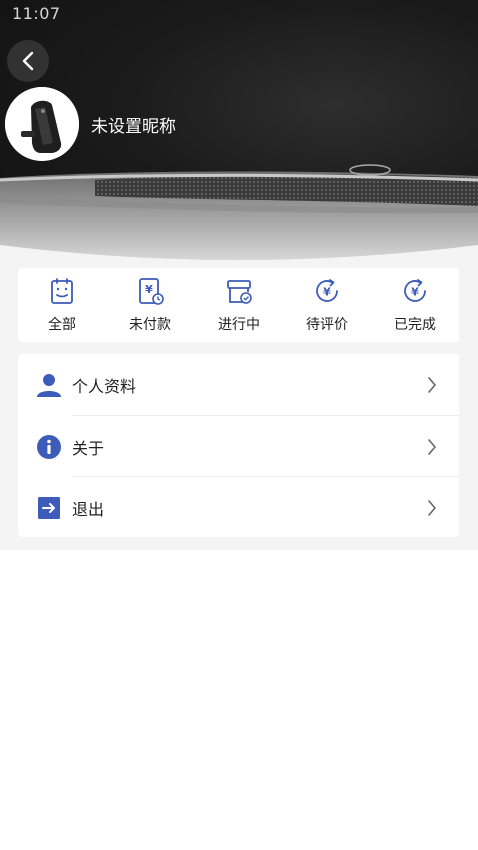 The image size is (478, 850). I want to click on menu-item-profile: 个人资料, so click(238, 384).